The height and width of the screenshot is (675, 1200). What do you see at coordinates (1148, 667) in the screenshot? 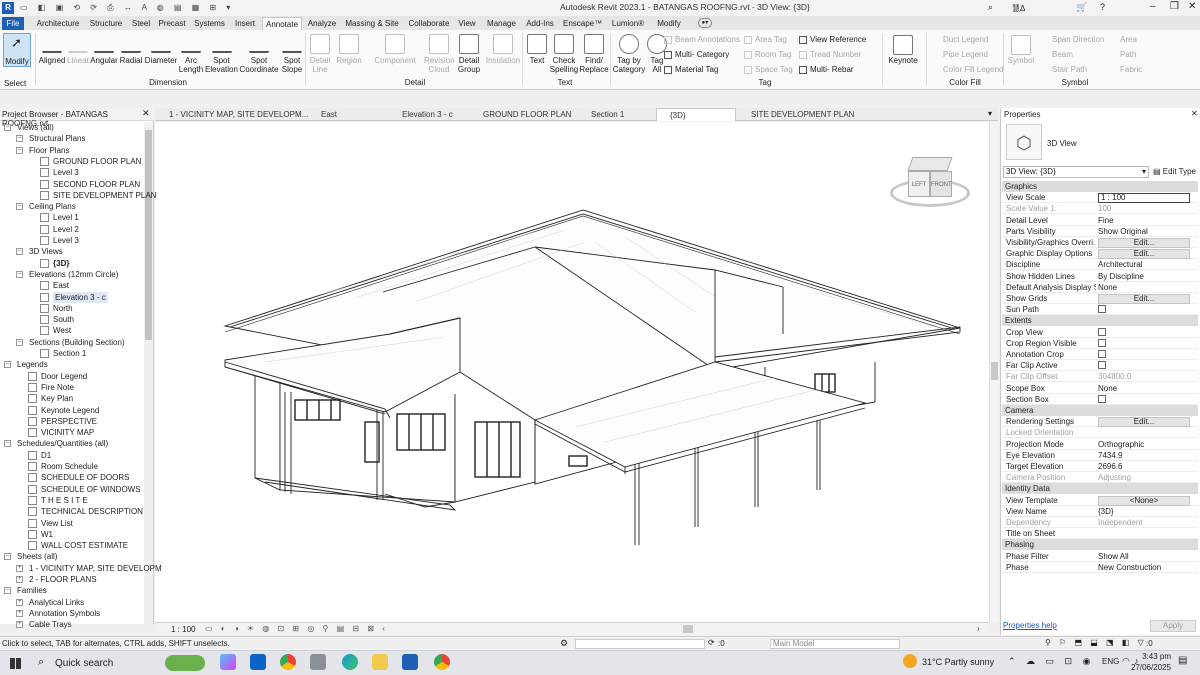
I see `clock-date: 27/06/2025` at bounding box center [1148, 667].